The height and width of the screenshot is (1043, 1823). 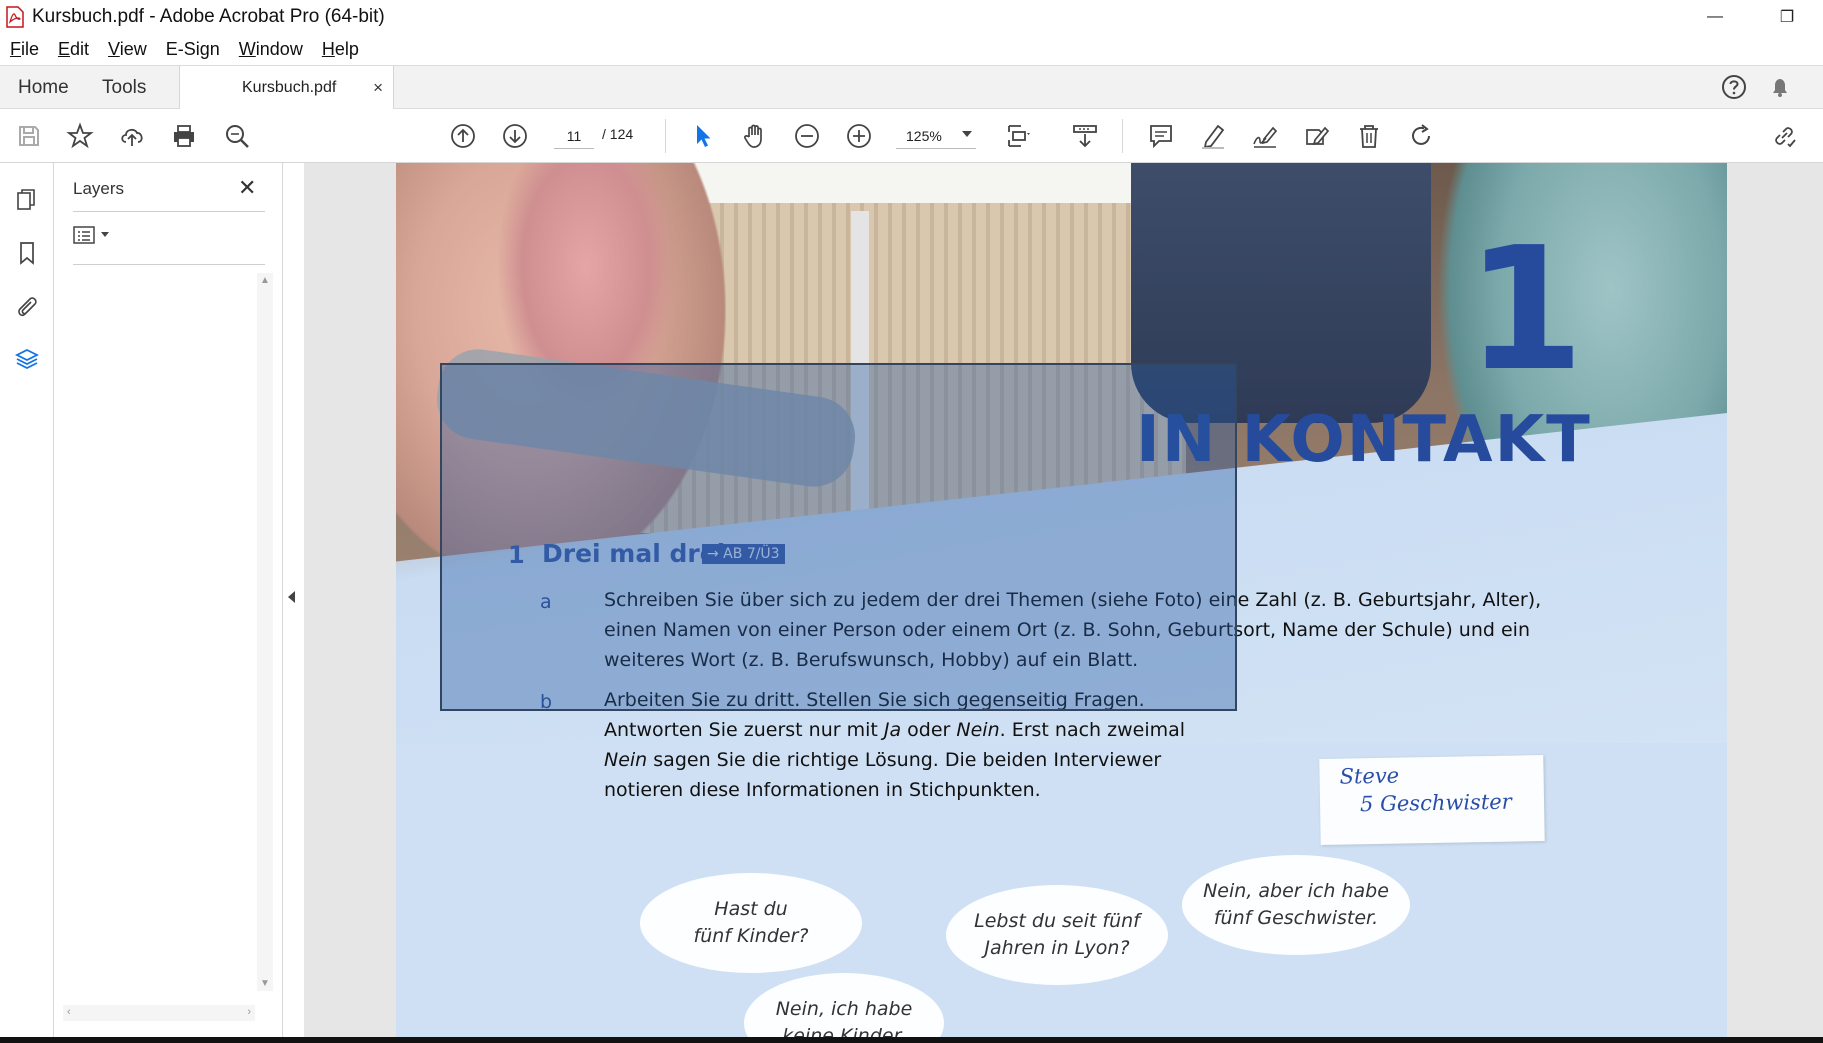 I want to click on navigation-rail, so click(x=27, y=600).